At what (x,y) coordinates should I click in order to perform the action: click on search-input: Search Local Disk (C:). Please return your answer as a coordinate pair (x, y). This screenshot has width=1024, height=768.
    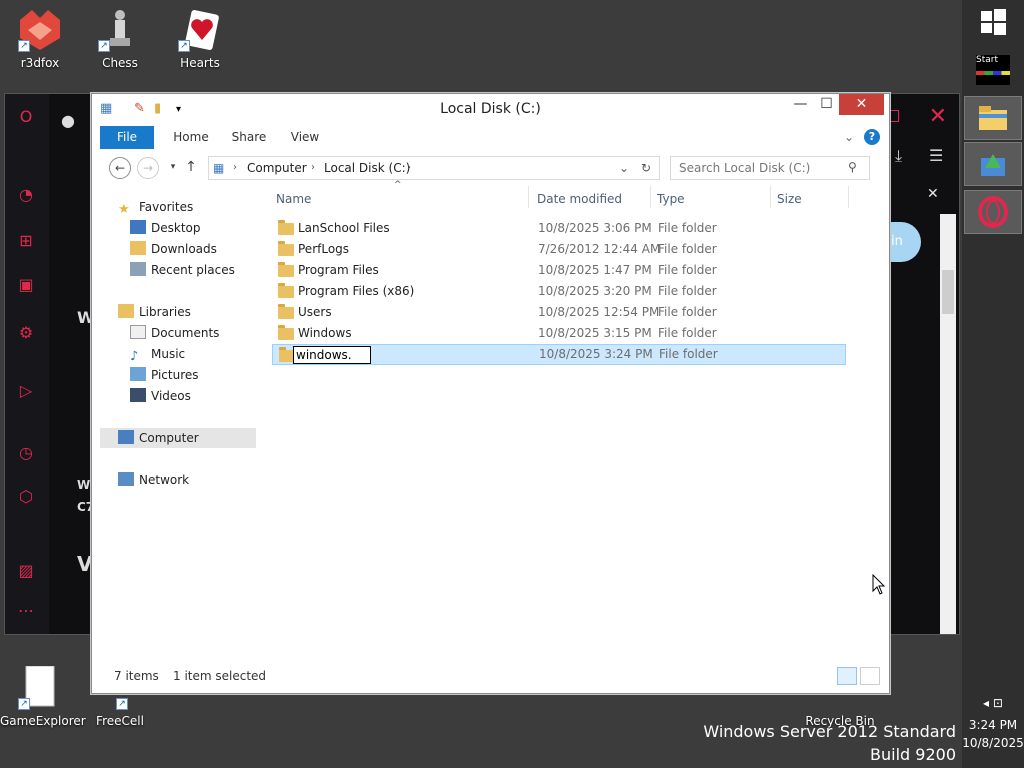
    Looking at the image, I should click on (770, 168).